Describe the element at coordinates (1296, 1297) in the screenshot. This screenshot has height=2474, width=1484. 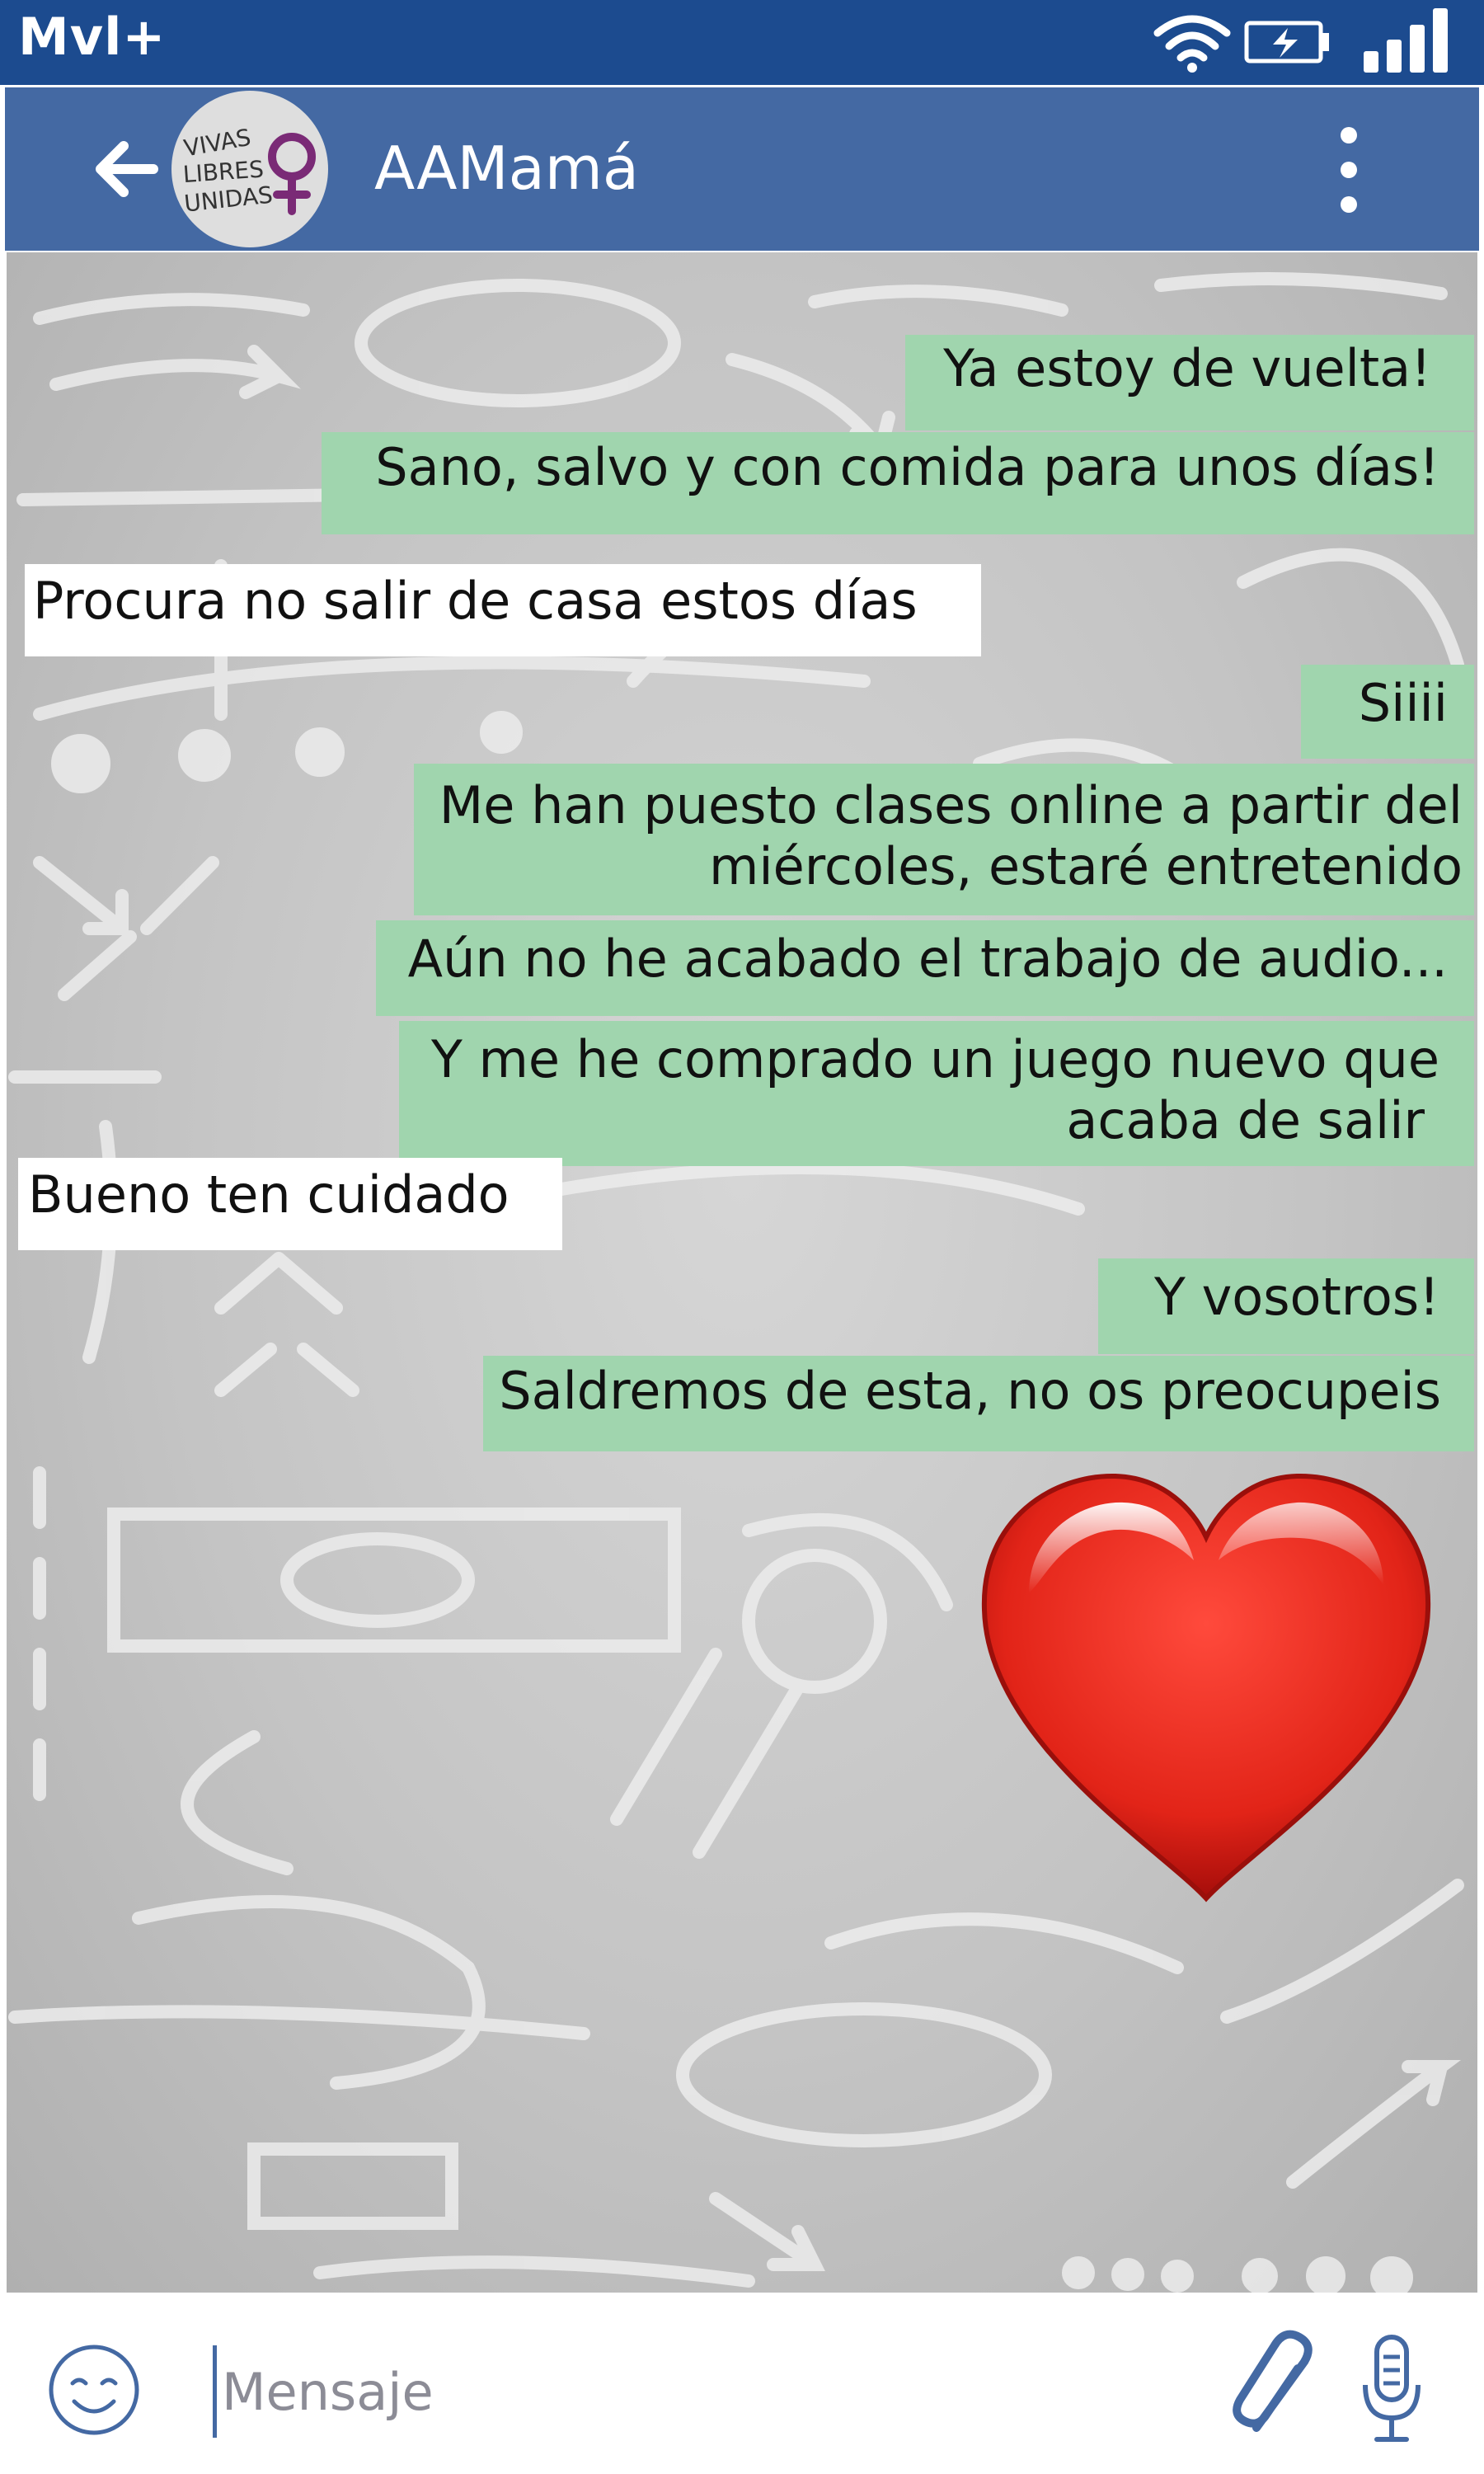
I see `message-text: Y vosotros!` at that location.